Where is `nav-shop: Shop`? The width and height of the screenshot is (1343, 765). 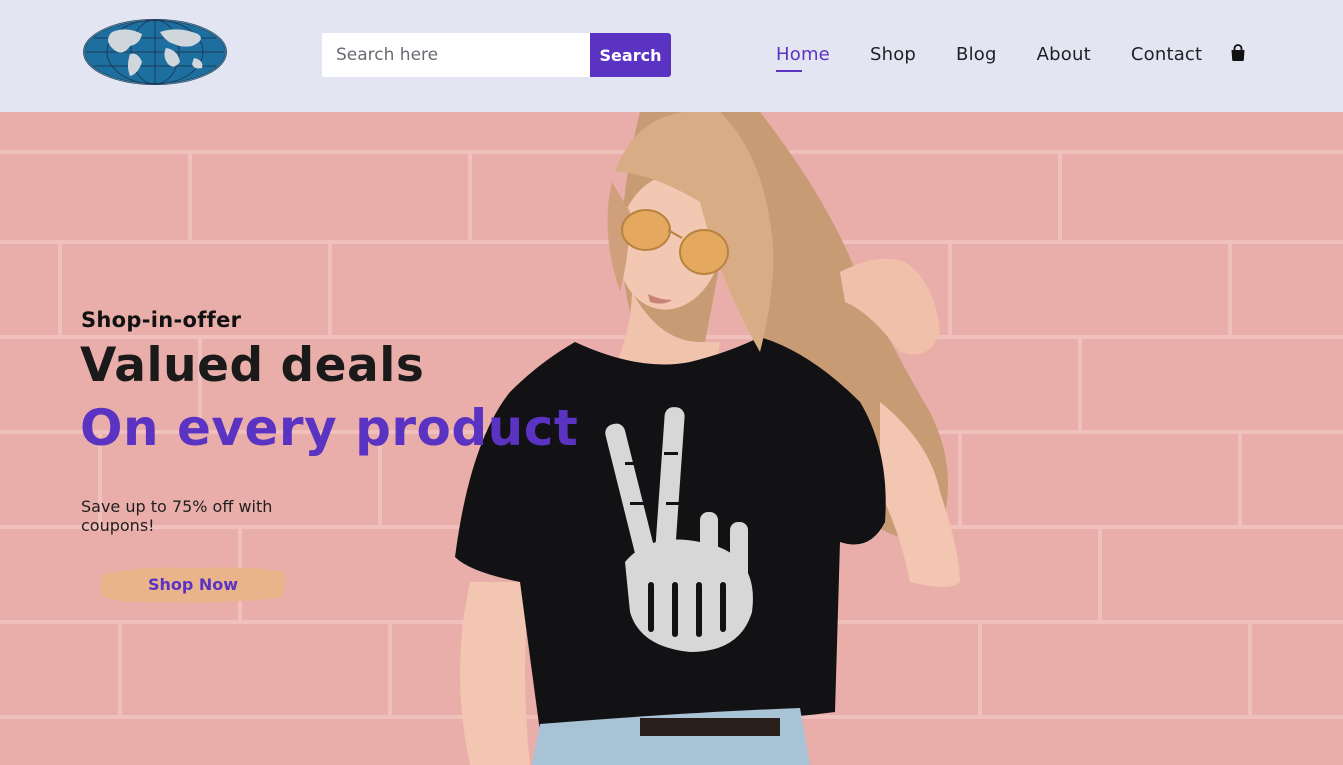
nav-shop: Shop is located at coordinates (893, 54).